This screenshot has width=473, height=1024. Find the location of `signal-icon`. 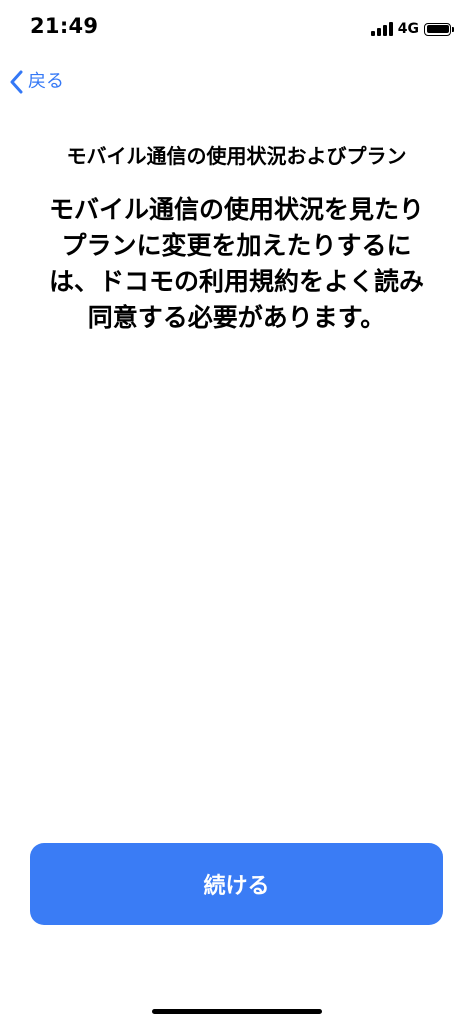

signal-icon is located at coordinates (381, 29).